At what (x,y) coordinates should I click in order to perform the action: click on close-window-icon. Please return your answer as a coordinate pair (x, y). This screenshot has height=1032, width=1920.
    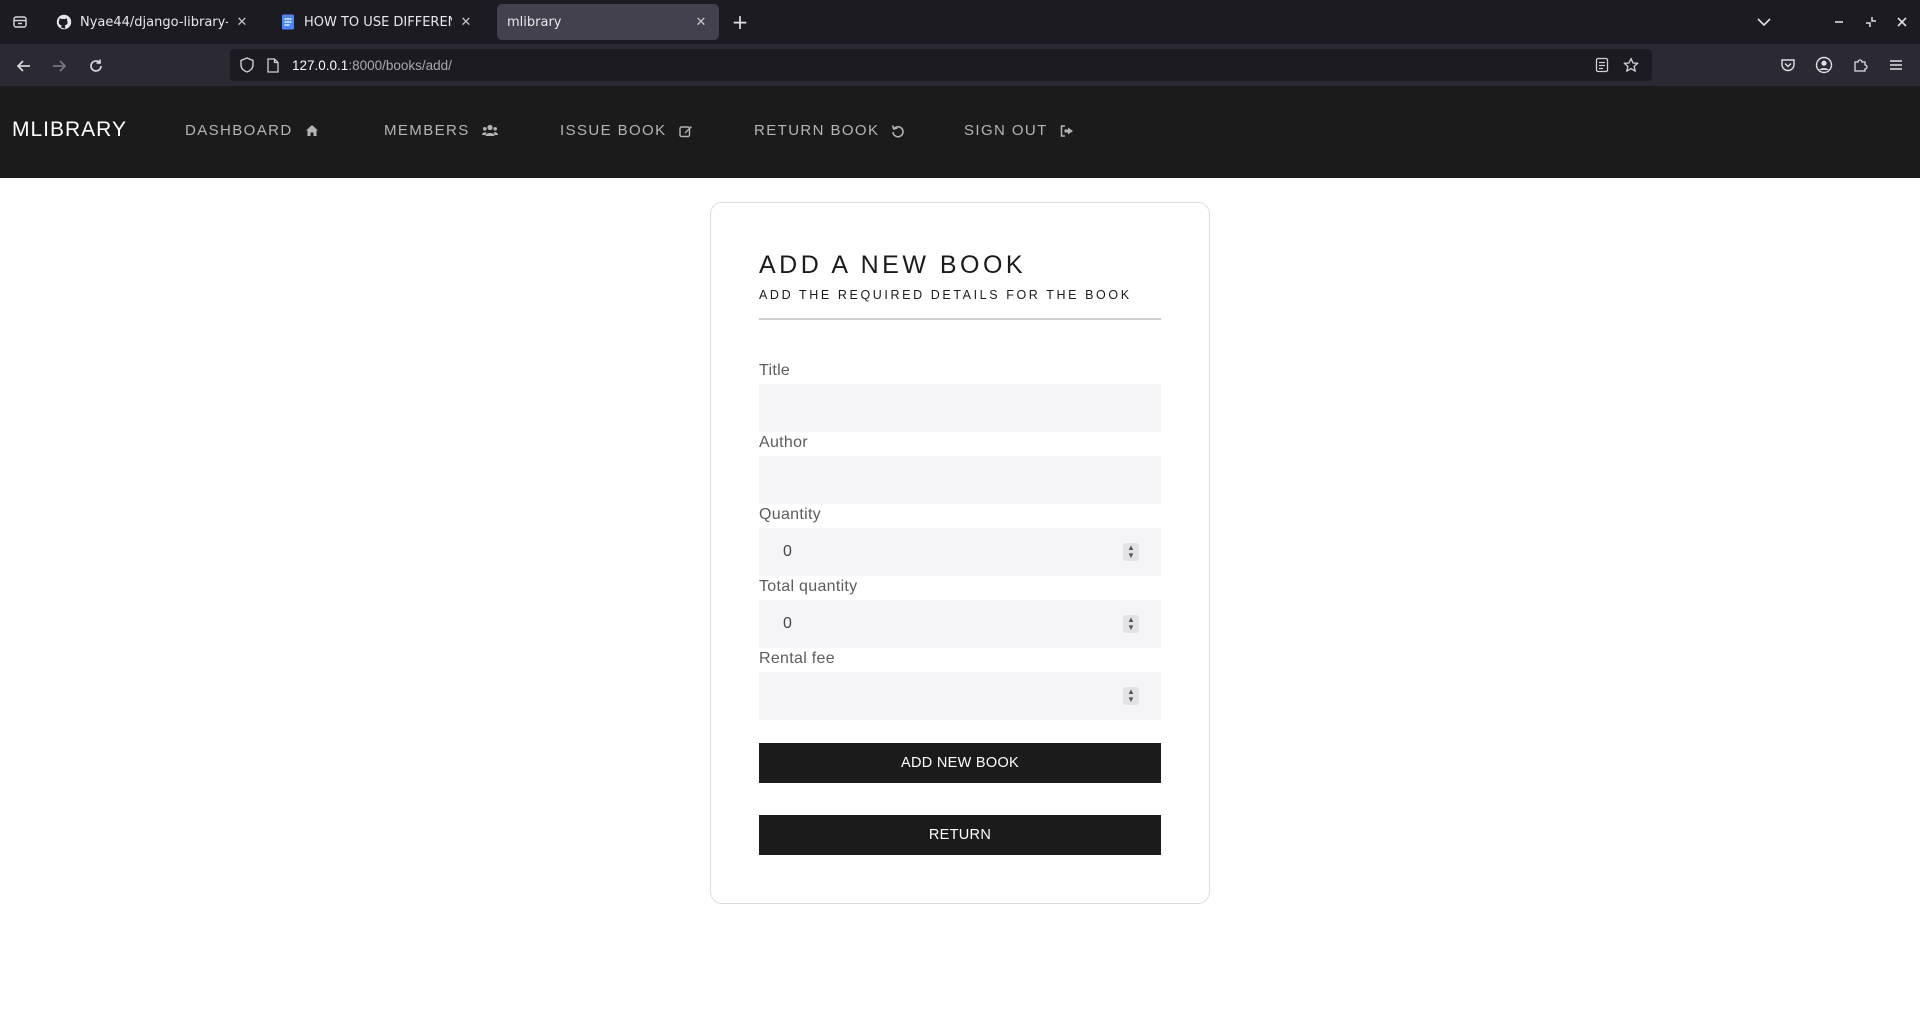
    Looking at the image, I should click on (1902, 22).